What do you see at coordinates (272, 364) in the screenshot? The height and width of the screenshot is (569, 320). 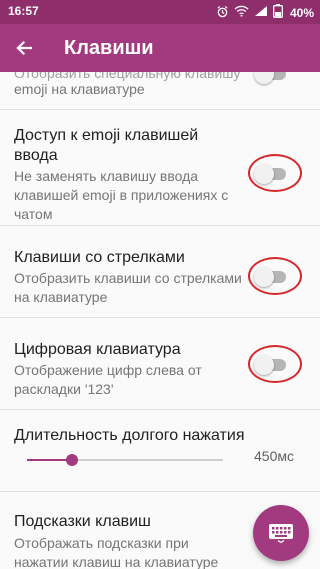 I see `setting-numpad-toggle` at bounding box center [272, 364].